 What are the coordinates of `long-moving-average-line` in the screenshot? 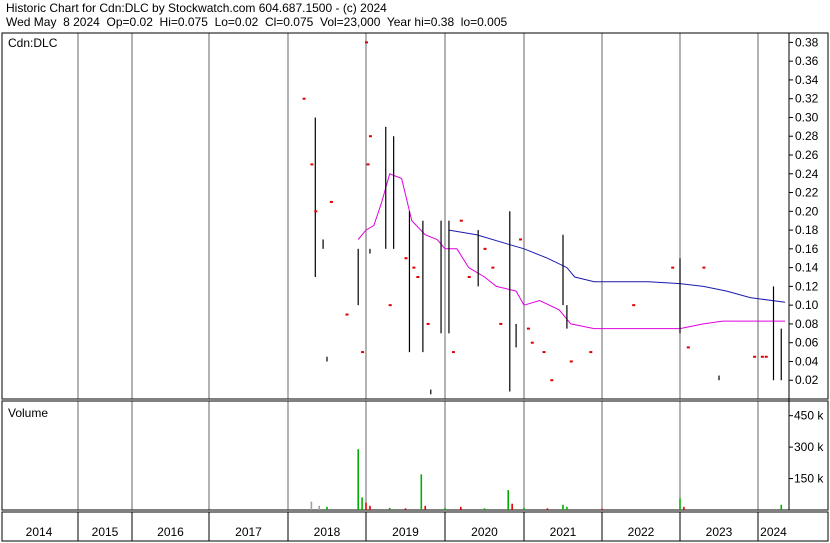 It's located at (617, 266).